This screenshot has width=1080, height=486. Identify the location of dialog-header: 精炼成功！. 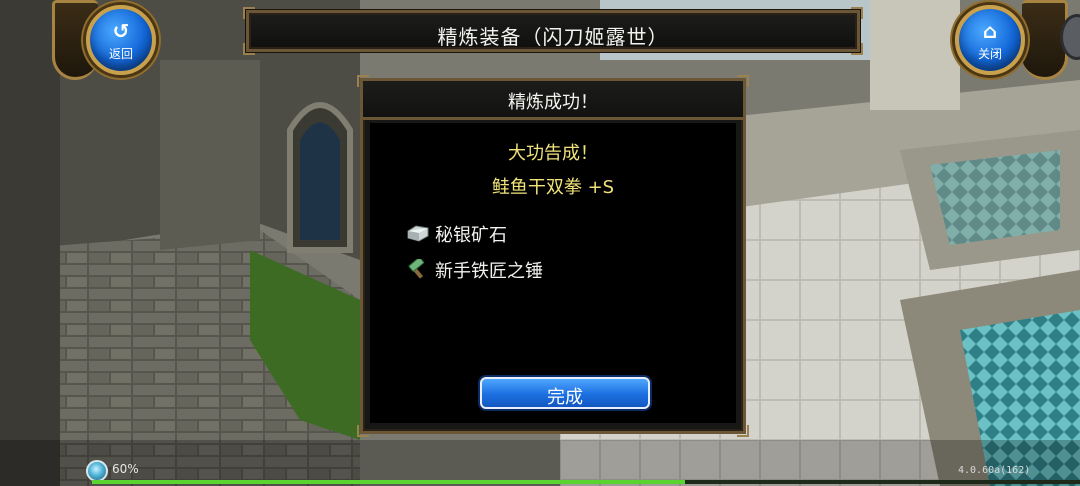
(553, 100).